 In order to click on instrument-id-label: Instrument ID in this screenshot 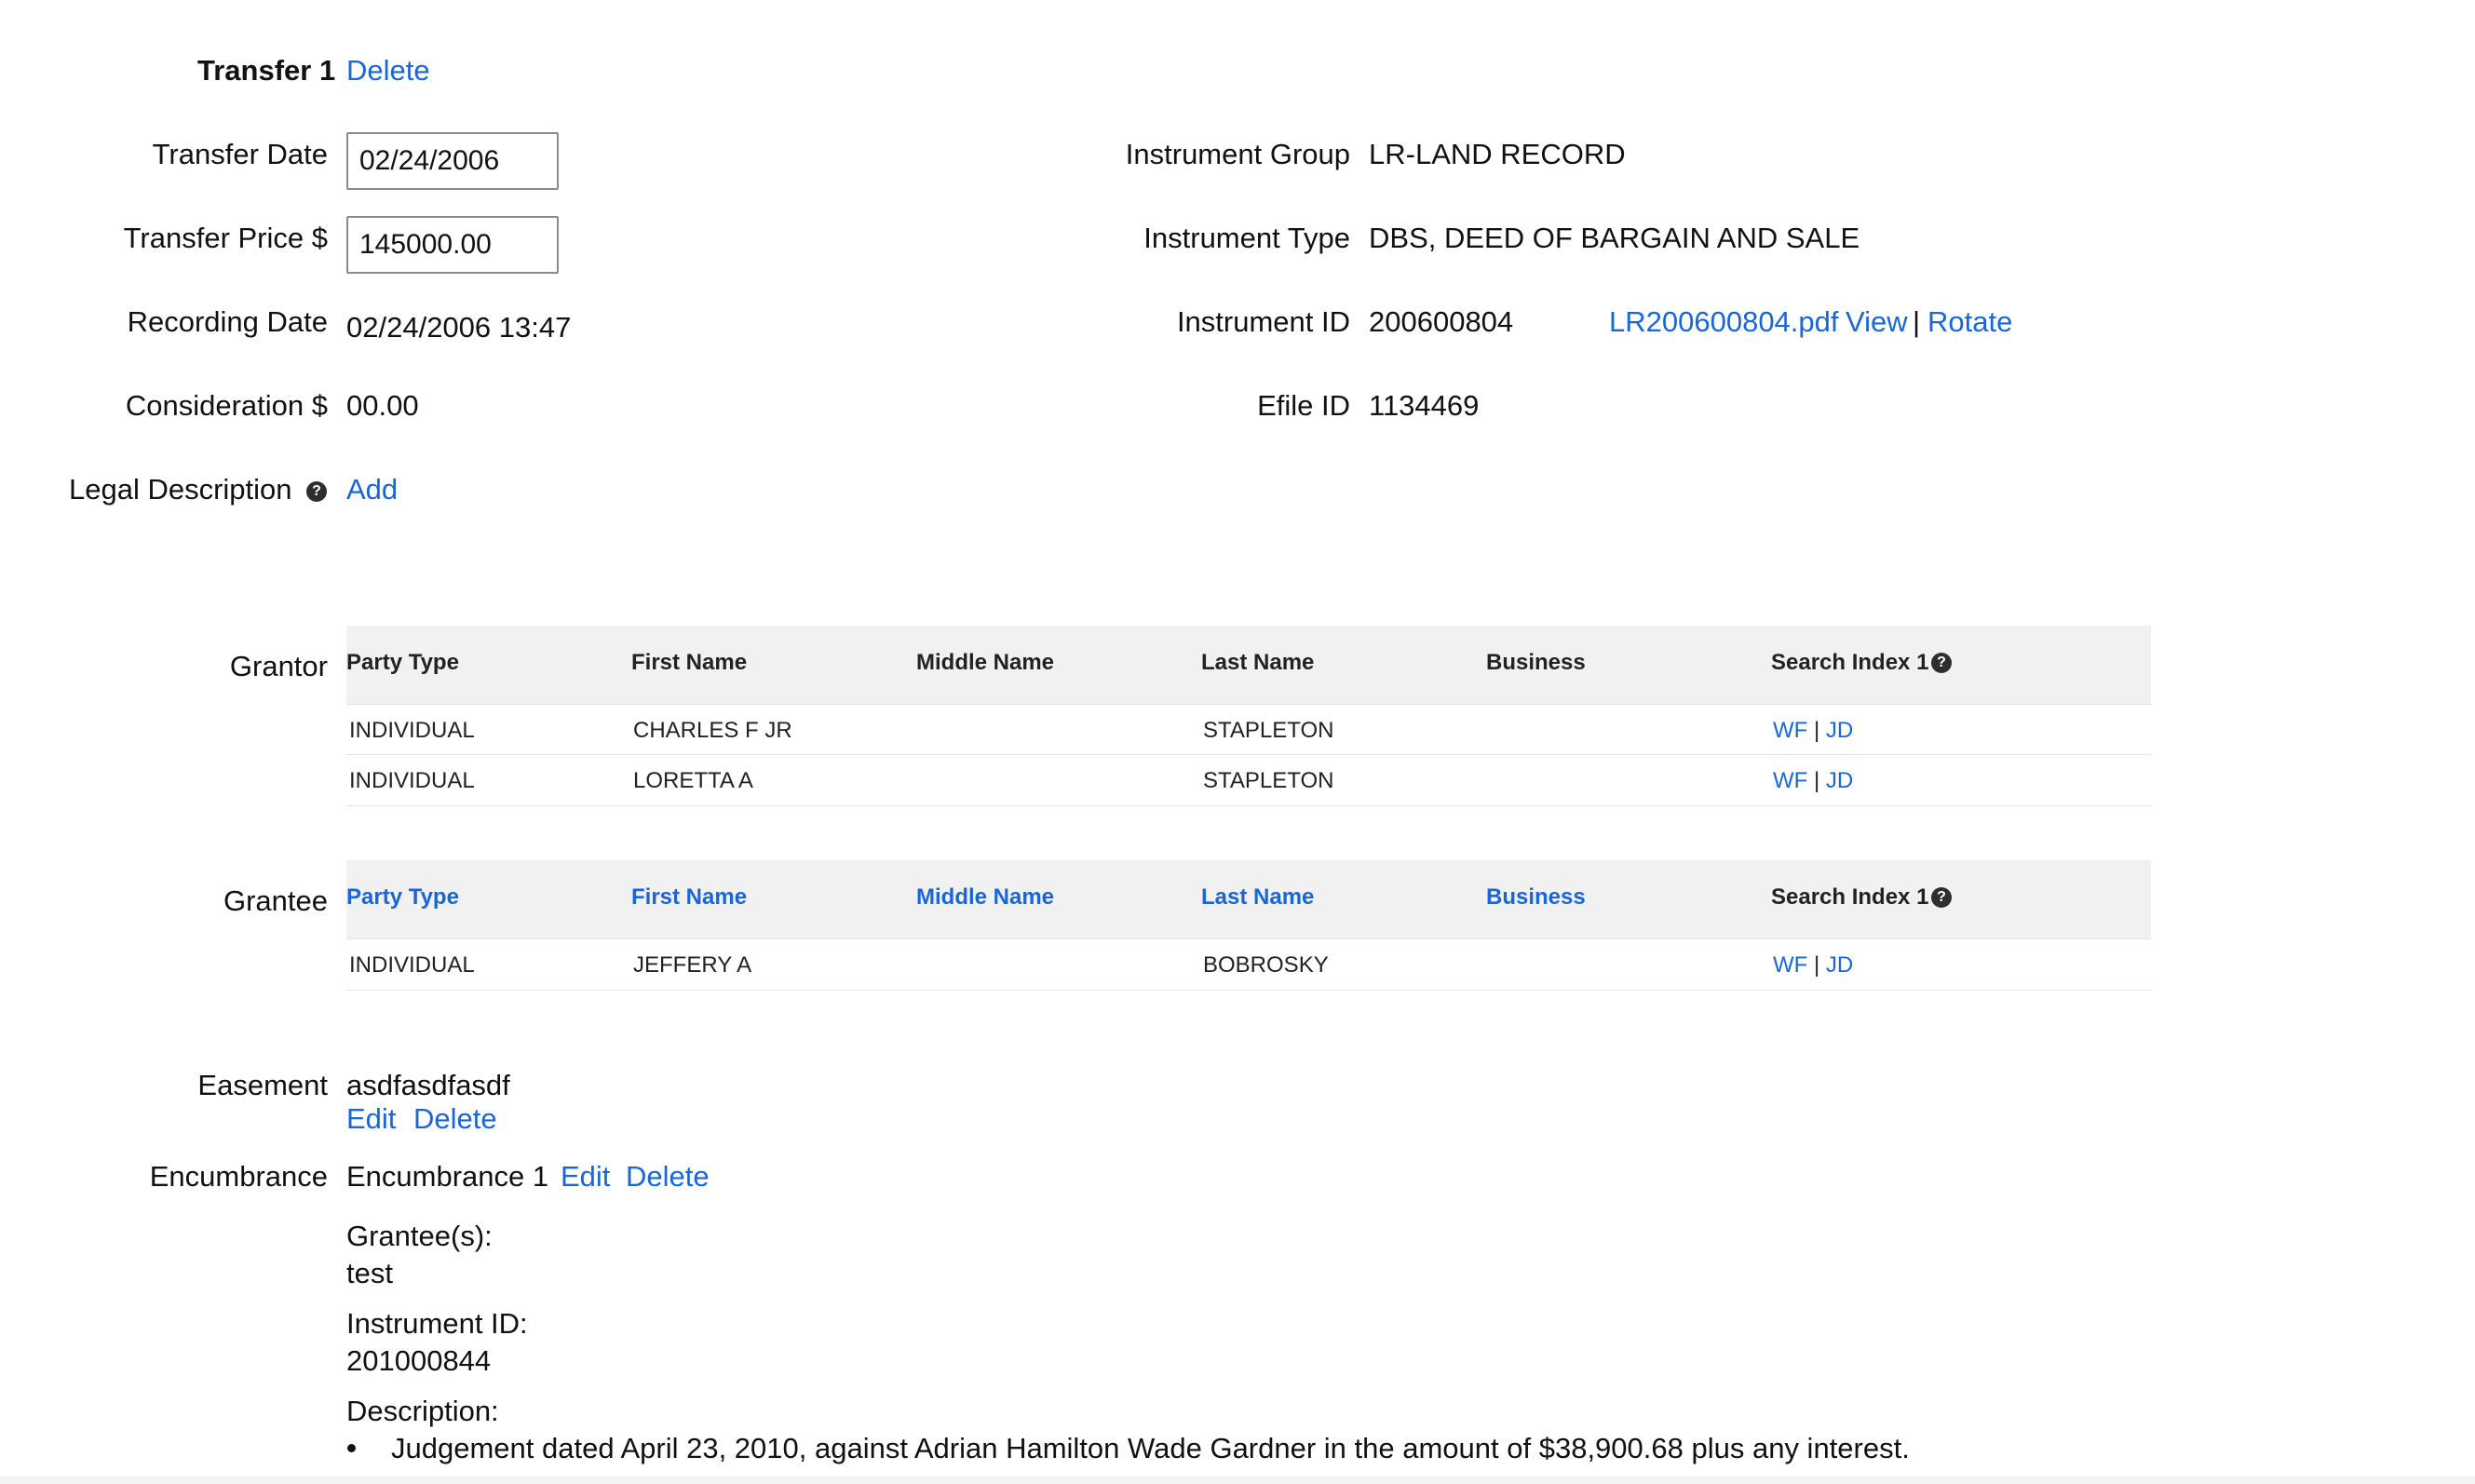, I will do `click(1263, 321)`.